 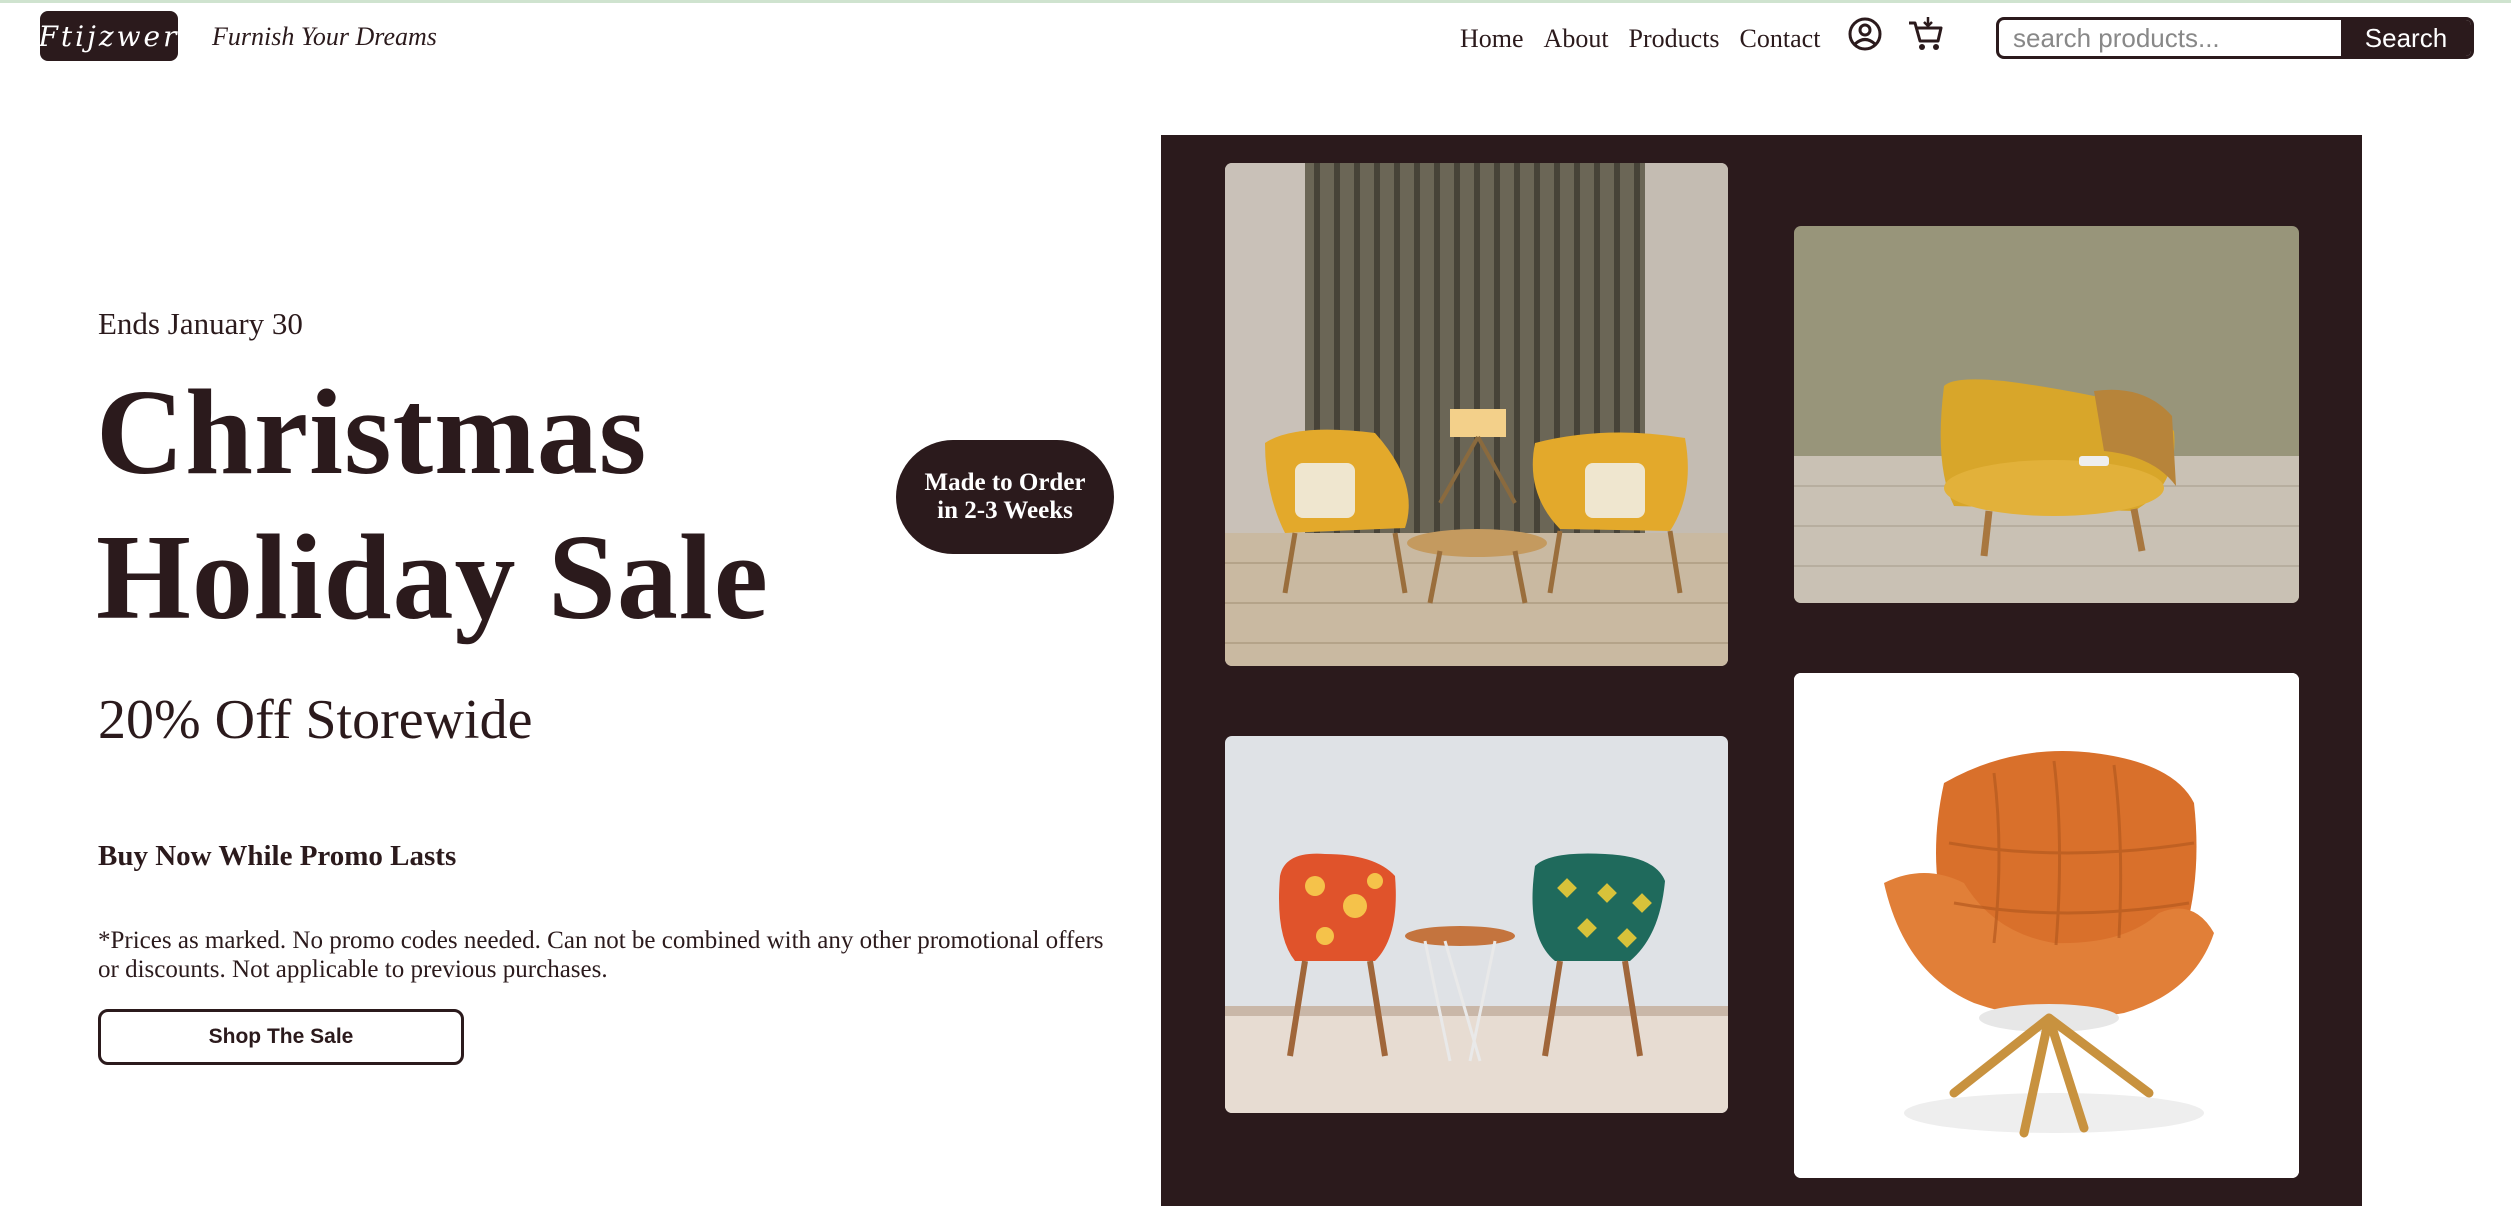 I want to click on gallery-image-yellow-chaise, so click(x=2046, y=414).